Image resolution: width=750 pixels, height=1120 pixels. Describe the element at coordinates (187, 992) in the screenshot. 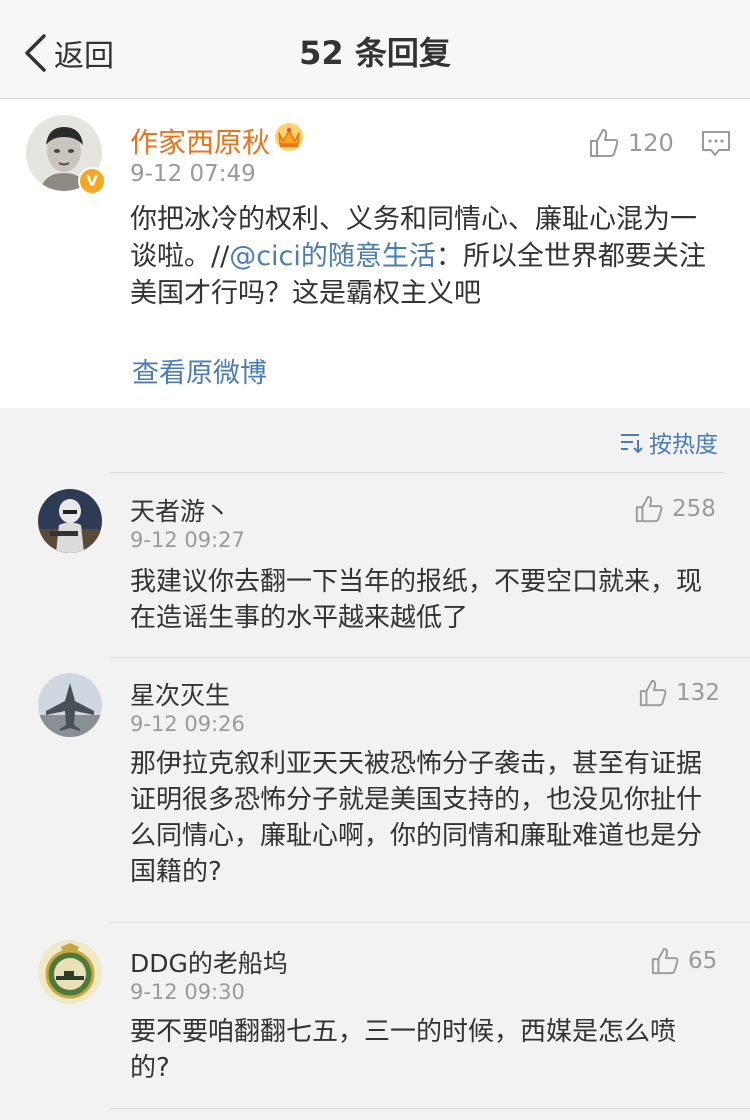

I see `comment-time: 9-12 09:30` at that location.